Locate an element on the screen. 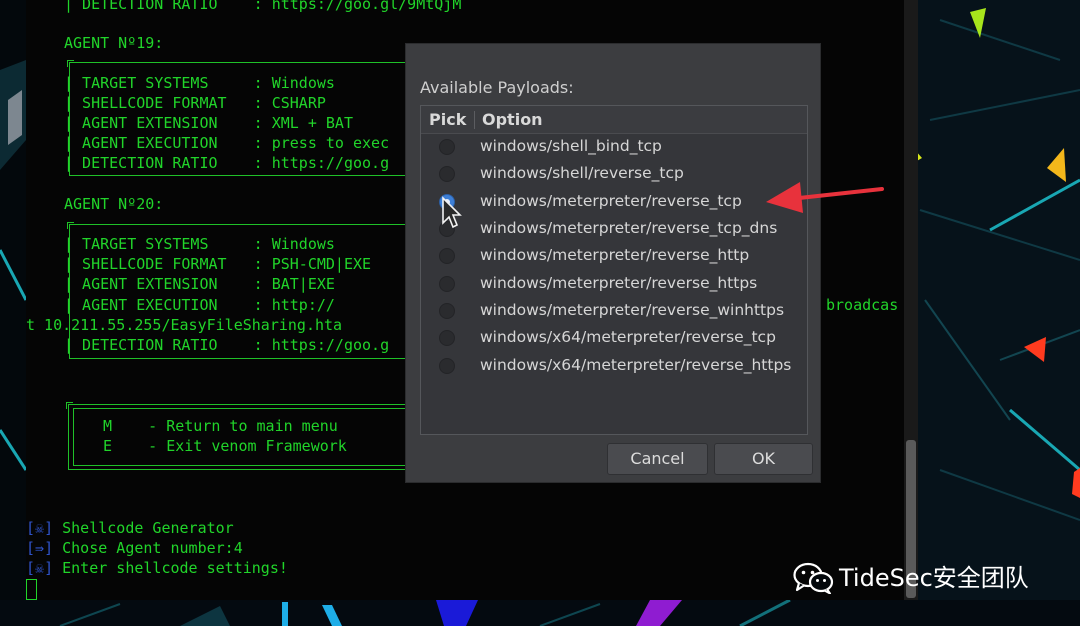 The width and height of the screenshot is (1080, 626). cancel-button: Cancel is located at coordinates (657, 459).